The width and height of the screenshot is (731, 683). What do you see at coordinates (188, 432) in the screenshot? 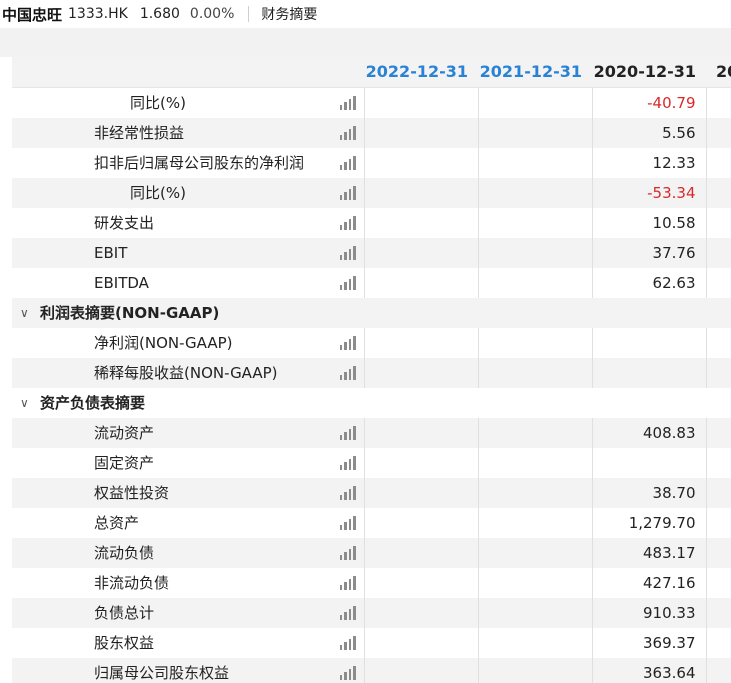
I see `row-label-cell: 流动资产` at bounding box center [188, 432].